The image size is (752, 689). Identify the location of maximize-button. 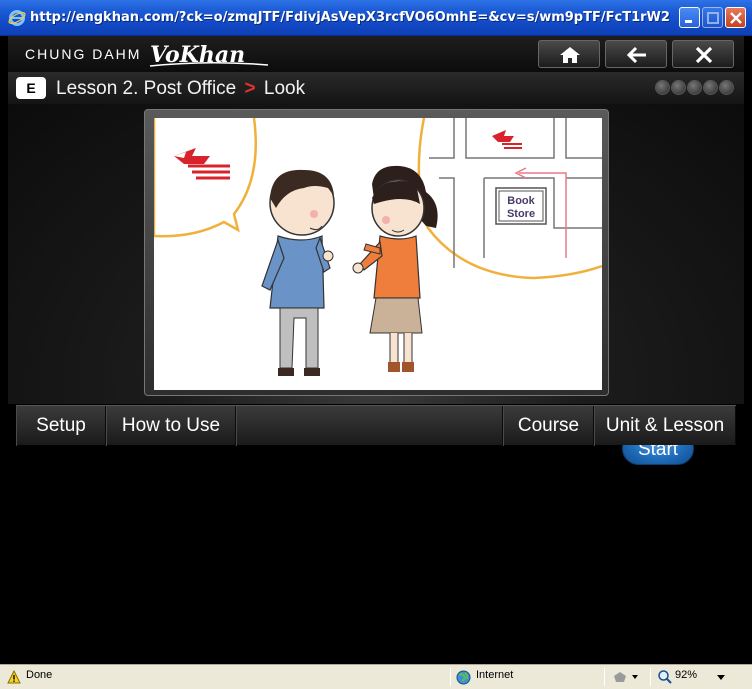
(712, 17).